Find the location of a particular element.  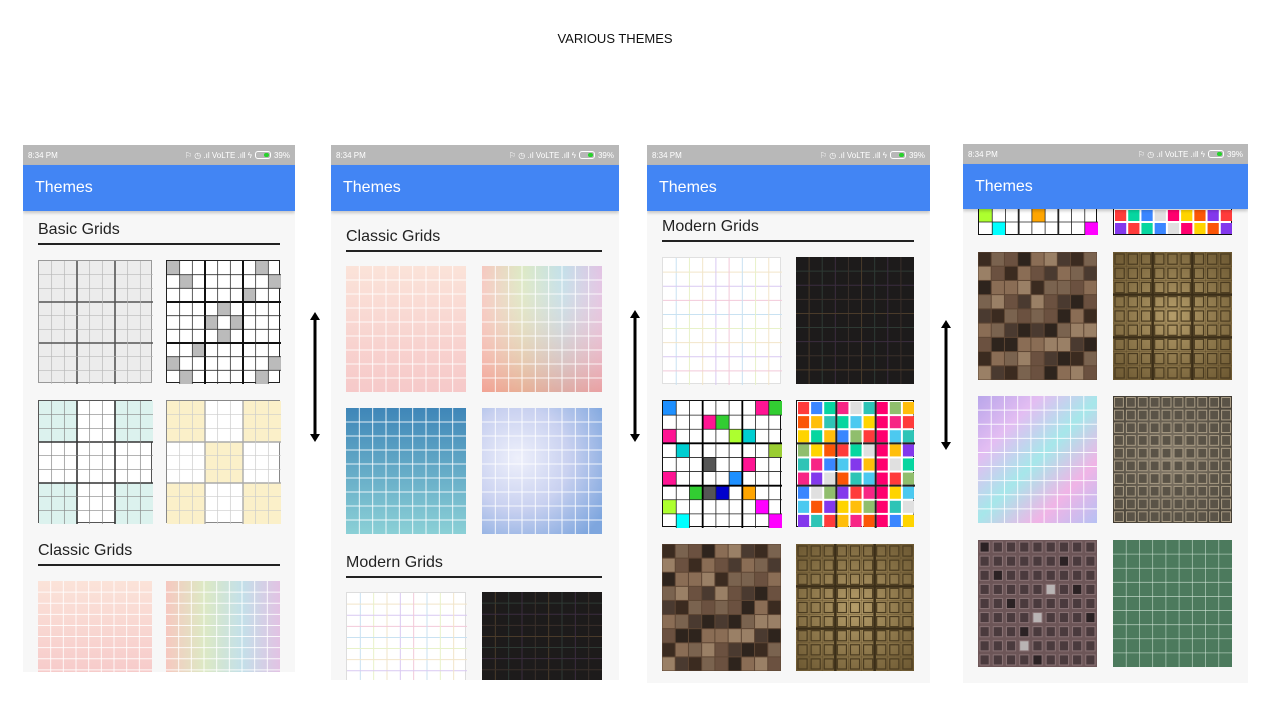

theme-tile-modern-chalkboard is located at coordinates (1172, 603).